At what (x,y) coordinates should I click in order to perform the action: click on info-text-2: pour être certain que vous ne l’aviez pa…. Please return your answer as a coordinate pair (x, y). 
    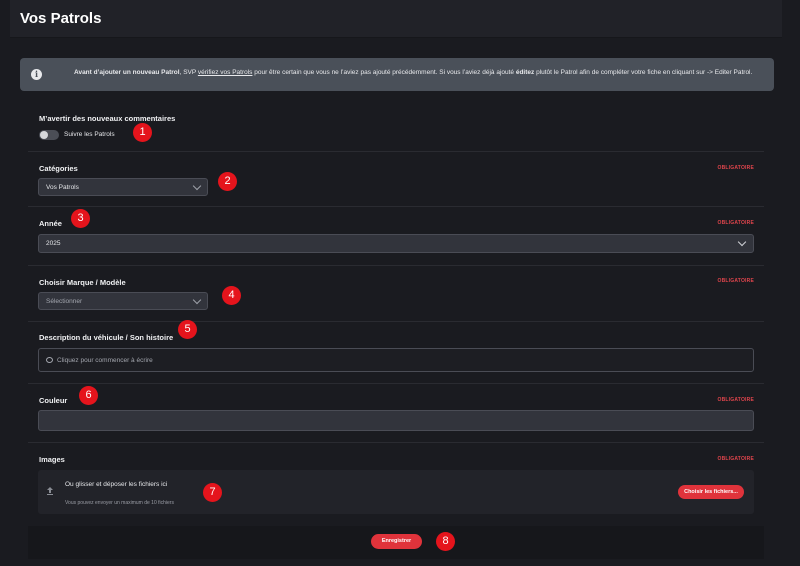
    Looking at the image, I should click on (384, 72).